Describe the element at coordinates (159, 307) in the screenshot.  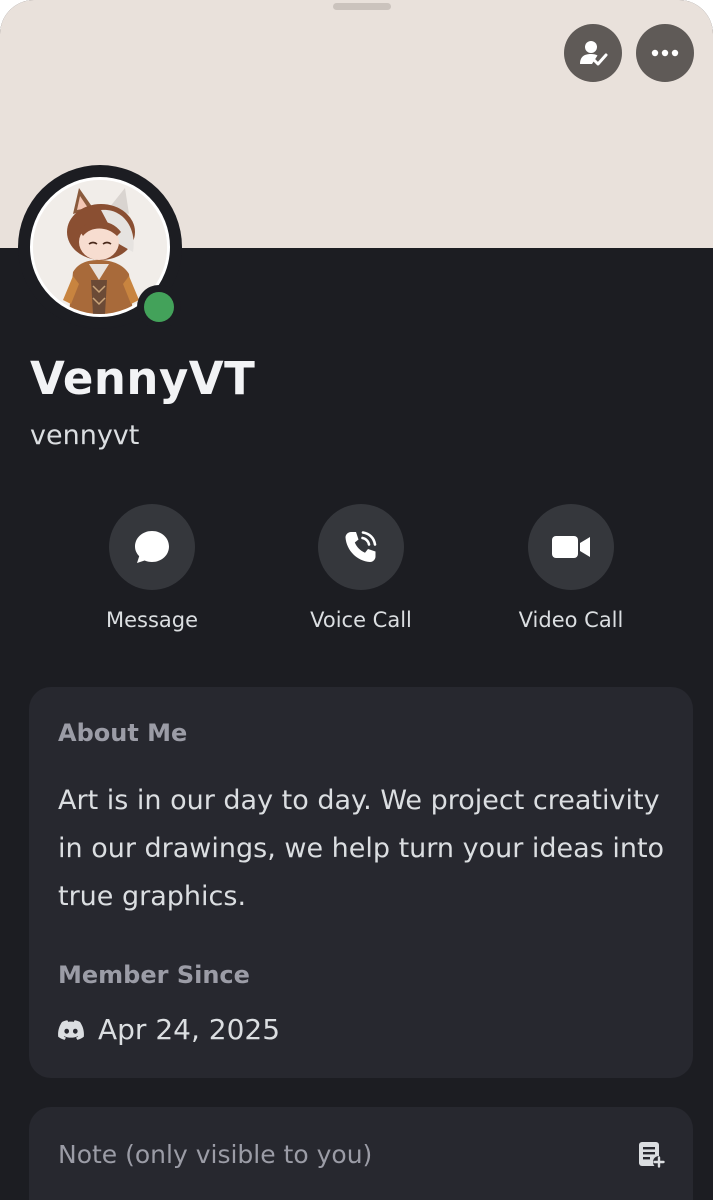
I see `online-status-indicator` at that location.